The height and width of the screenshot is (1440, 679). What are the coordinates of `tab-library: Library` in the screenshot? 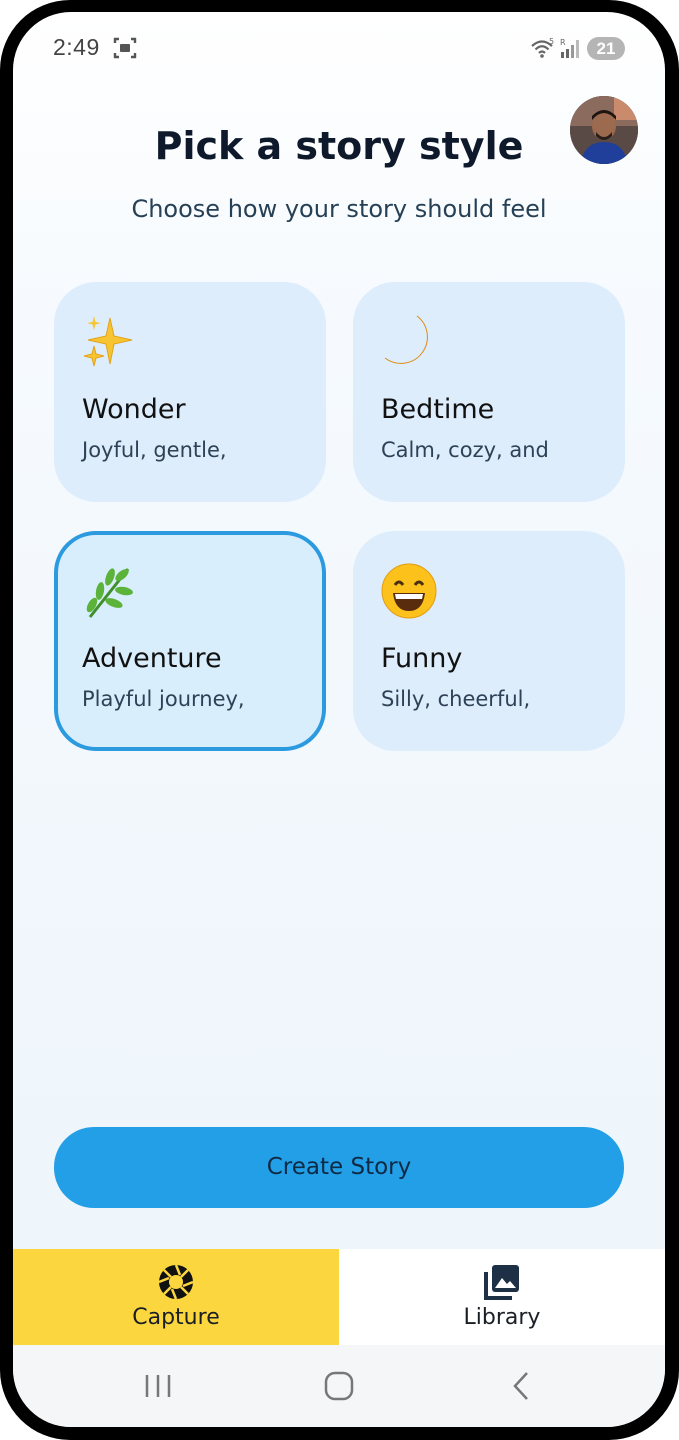 It's located at (502, 1297).